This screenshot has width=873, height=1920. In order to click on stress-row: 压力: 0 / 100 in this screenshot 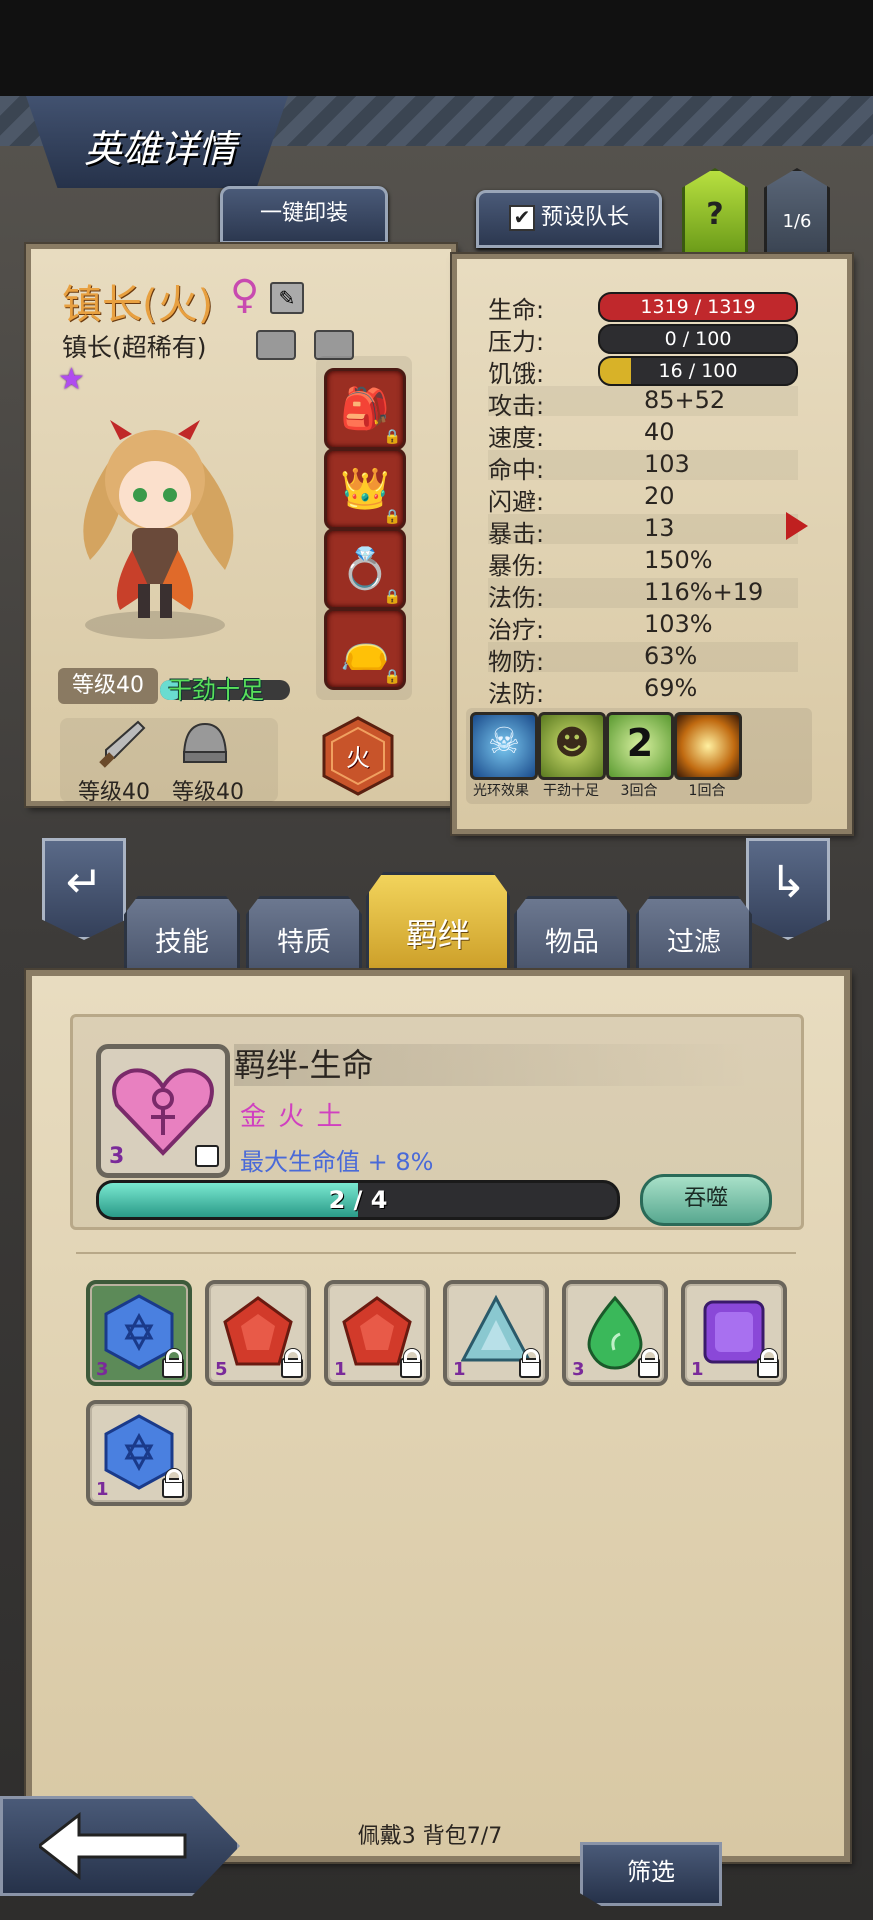, I will do `click(643, 339)`.